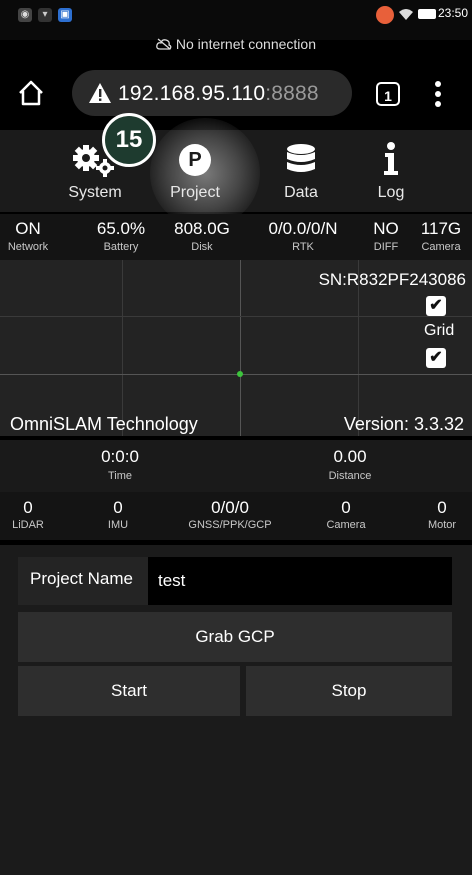 The image size is (472, 875). Describe the element at coordinates (129, 691) in the screenshot. I see `start-button: Start` at that location.